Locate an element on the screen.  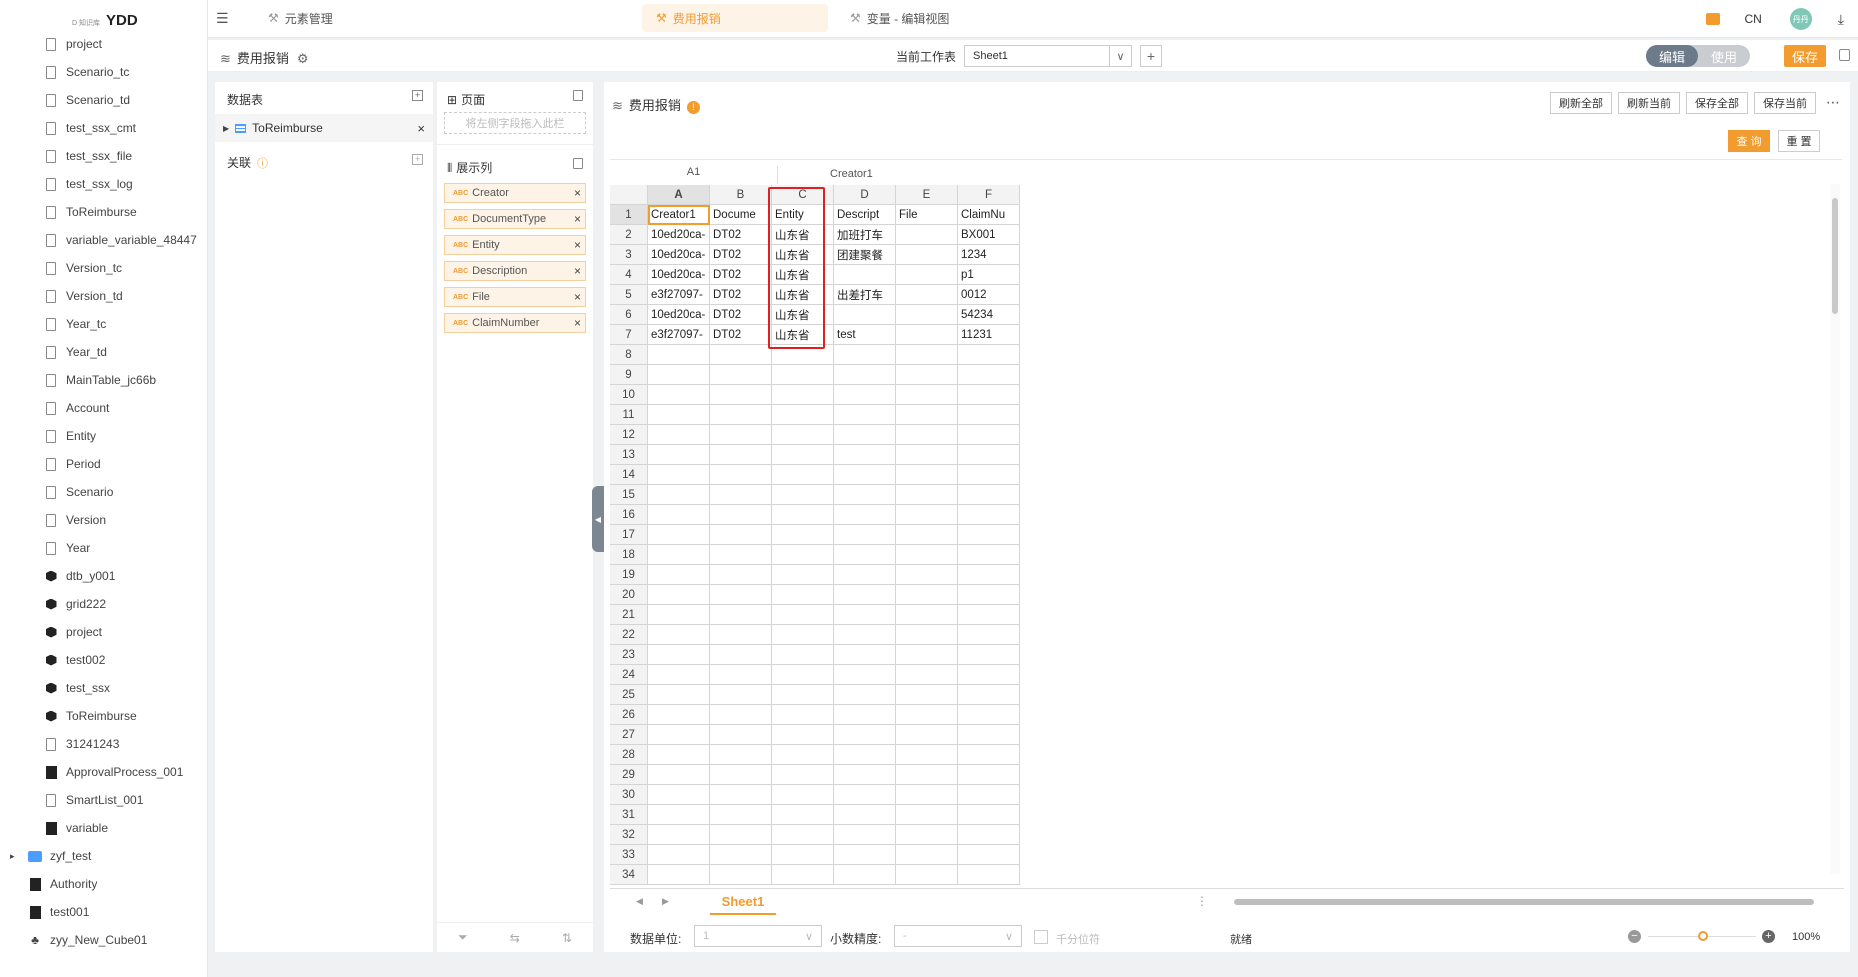
table-cell: 0012 is located at coordinates (989, 295).